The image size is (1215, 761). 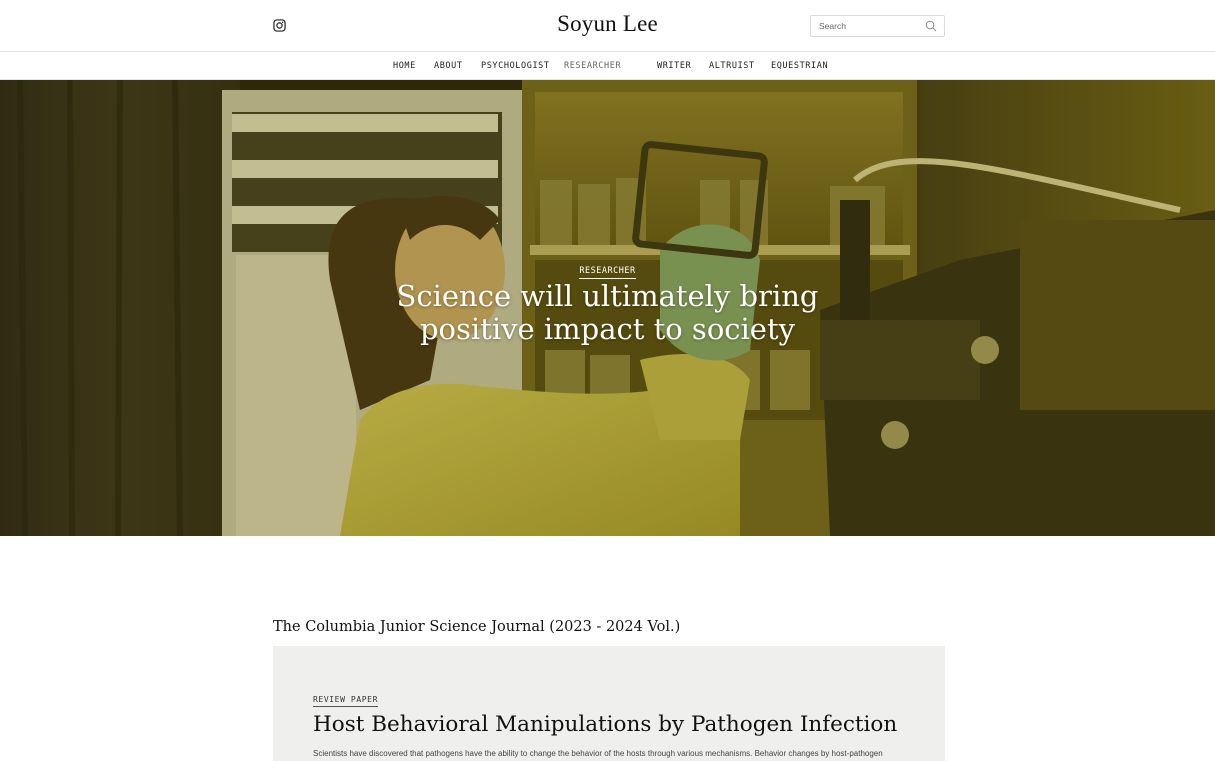 I want to click on hero-headline-line-1: Science will ultimately bring, so click(x=607, y=296).